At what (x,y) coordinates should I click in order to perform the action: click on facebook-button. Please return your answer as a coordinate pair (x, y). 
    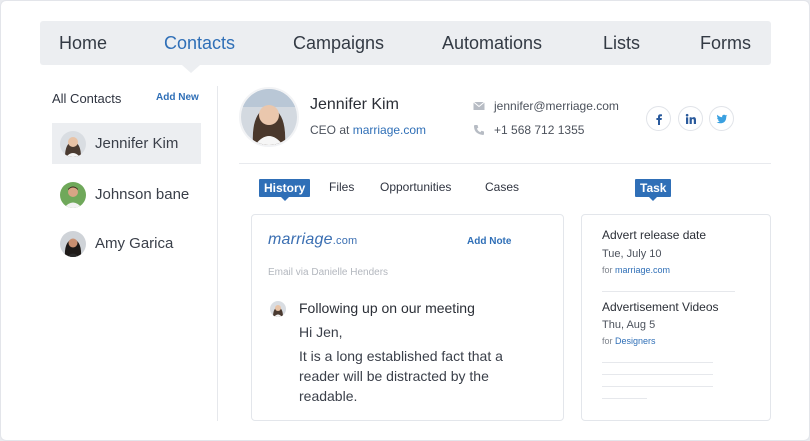
    Looking at the image, I should click on (658, 118).